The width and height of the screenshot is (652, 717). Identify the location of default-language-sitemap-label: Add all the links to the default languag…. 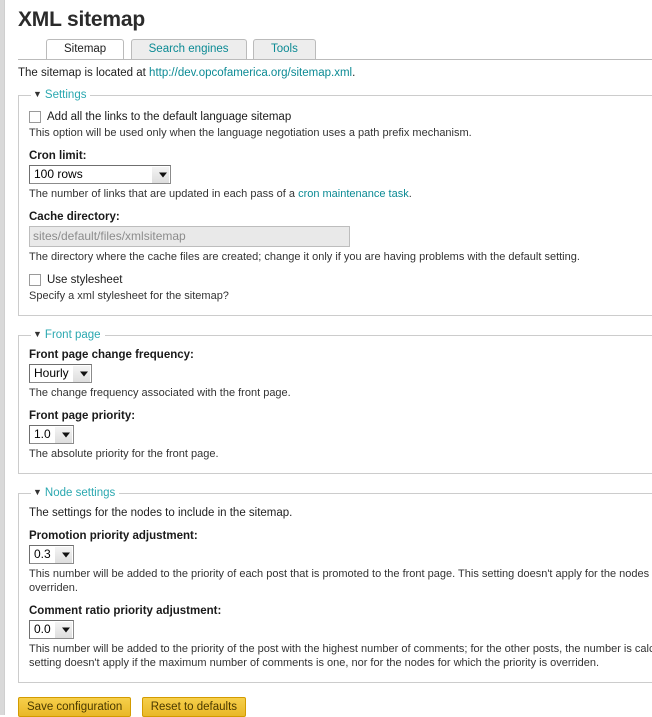
(169, 117).